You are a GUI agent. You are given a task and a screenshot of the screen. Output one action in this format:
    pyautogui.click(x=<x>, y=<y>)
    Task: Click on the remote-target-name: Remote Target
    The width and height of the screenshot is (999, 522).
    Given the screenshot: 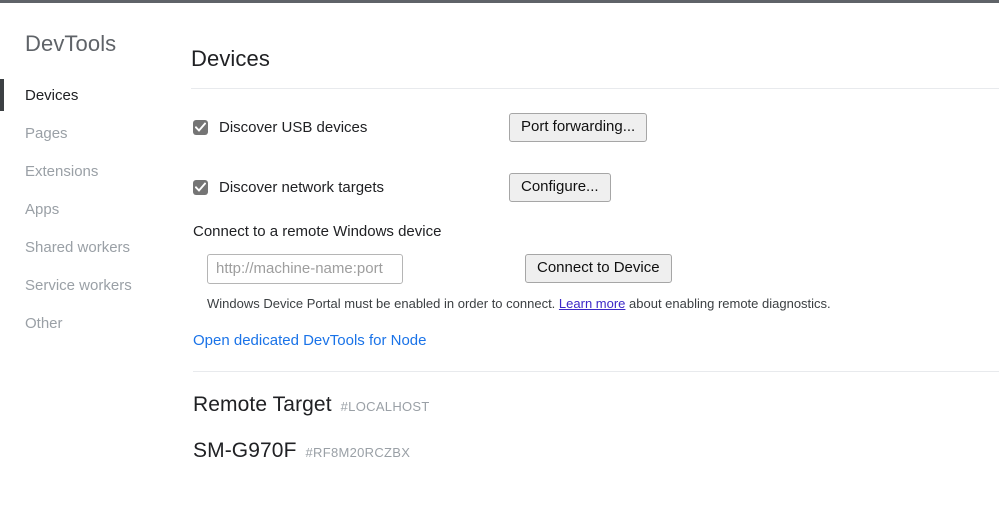 What is the action you would take?
    pyautogui.click(x=262, y=404)
    